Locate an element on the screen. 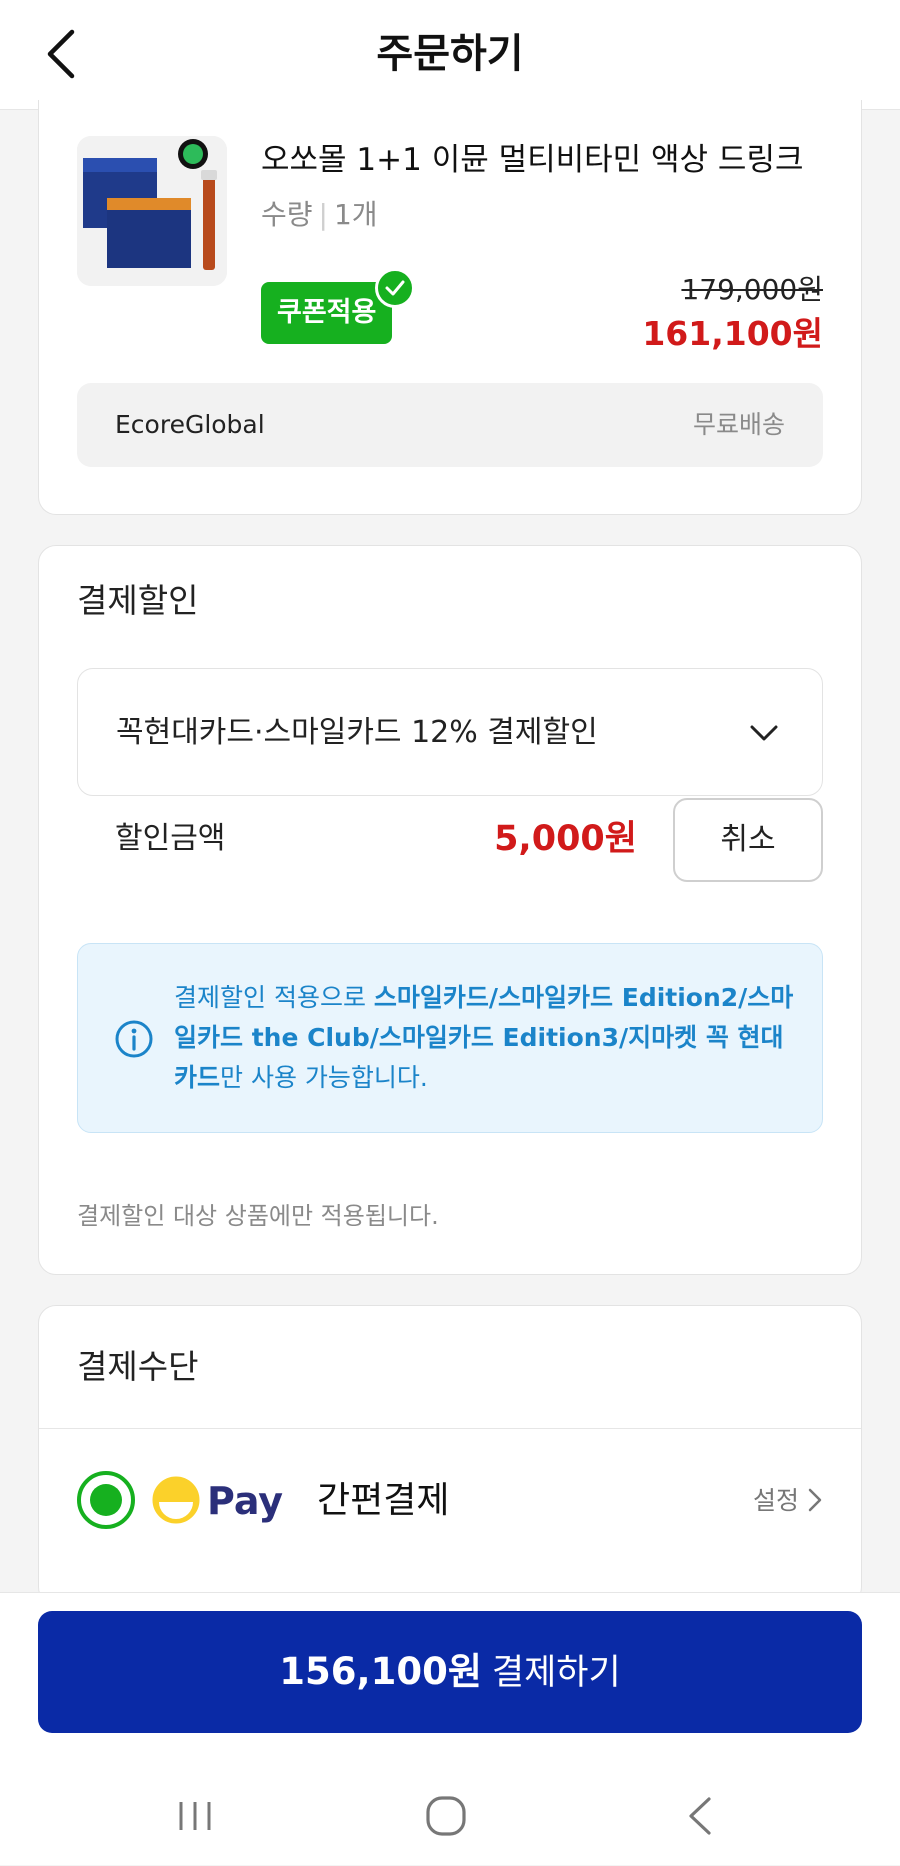  payment-option-easy-pay: Pay 간편결제 설정 is located at coordinates (450, 1501).